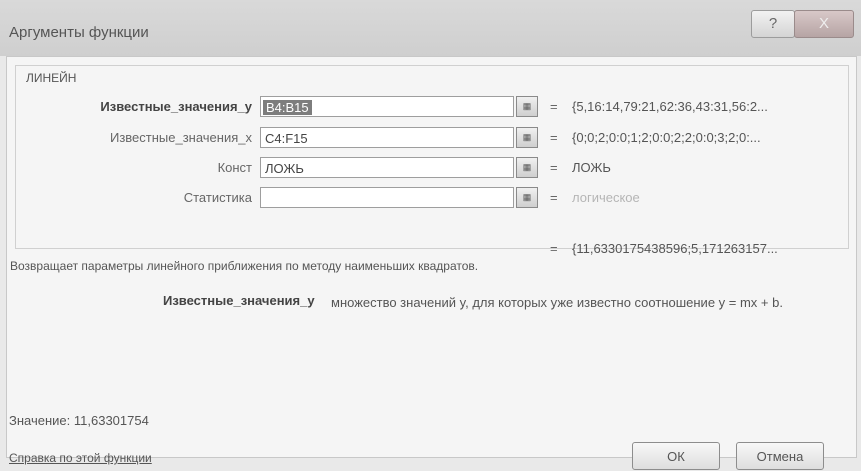 This screenshot has height=471, width=861. Describe the element at coordinates (430, 28) in the screenshot. I see `title-bar: Аргументы функции ? X` at that location.